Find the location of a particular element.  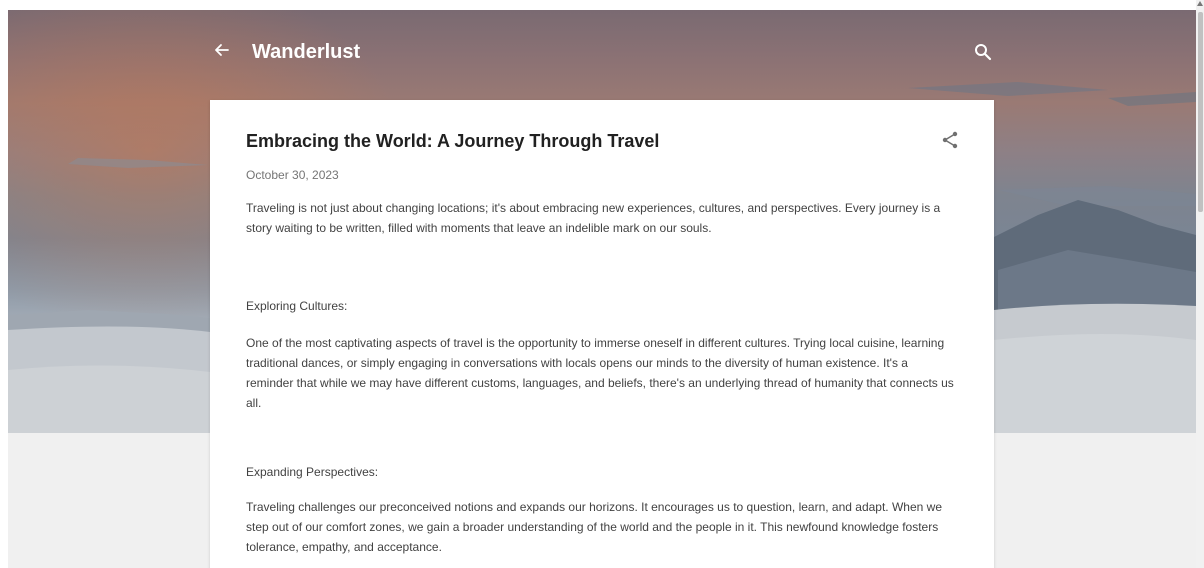

section-heading-exploring-cultures: Exploring Cultures: is located at coordinates (297, 306).